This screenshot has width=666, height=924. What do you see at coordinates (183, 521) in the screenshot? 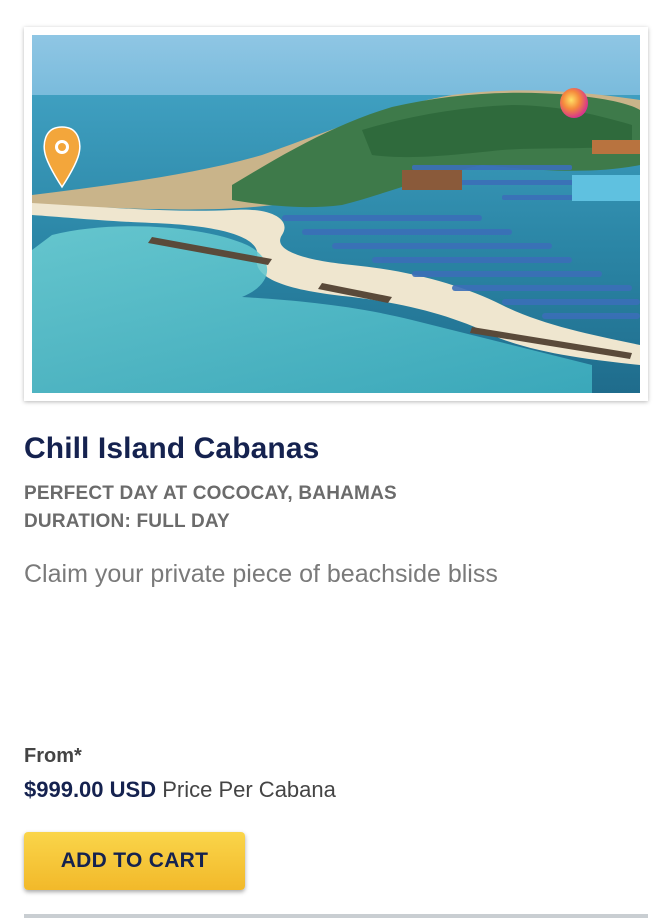
I see `duration-value: FULL DAY` at bounding box center [183, 521].